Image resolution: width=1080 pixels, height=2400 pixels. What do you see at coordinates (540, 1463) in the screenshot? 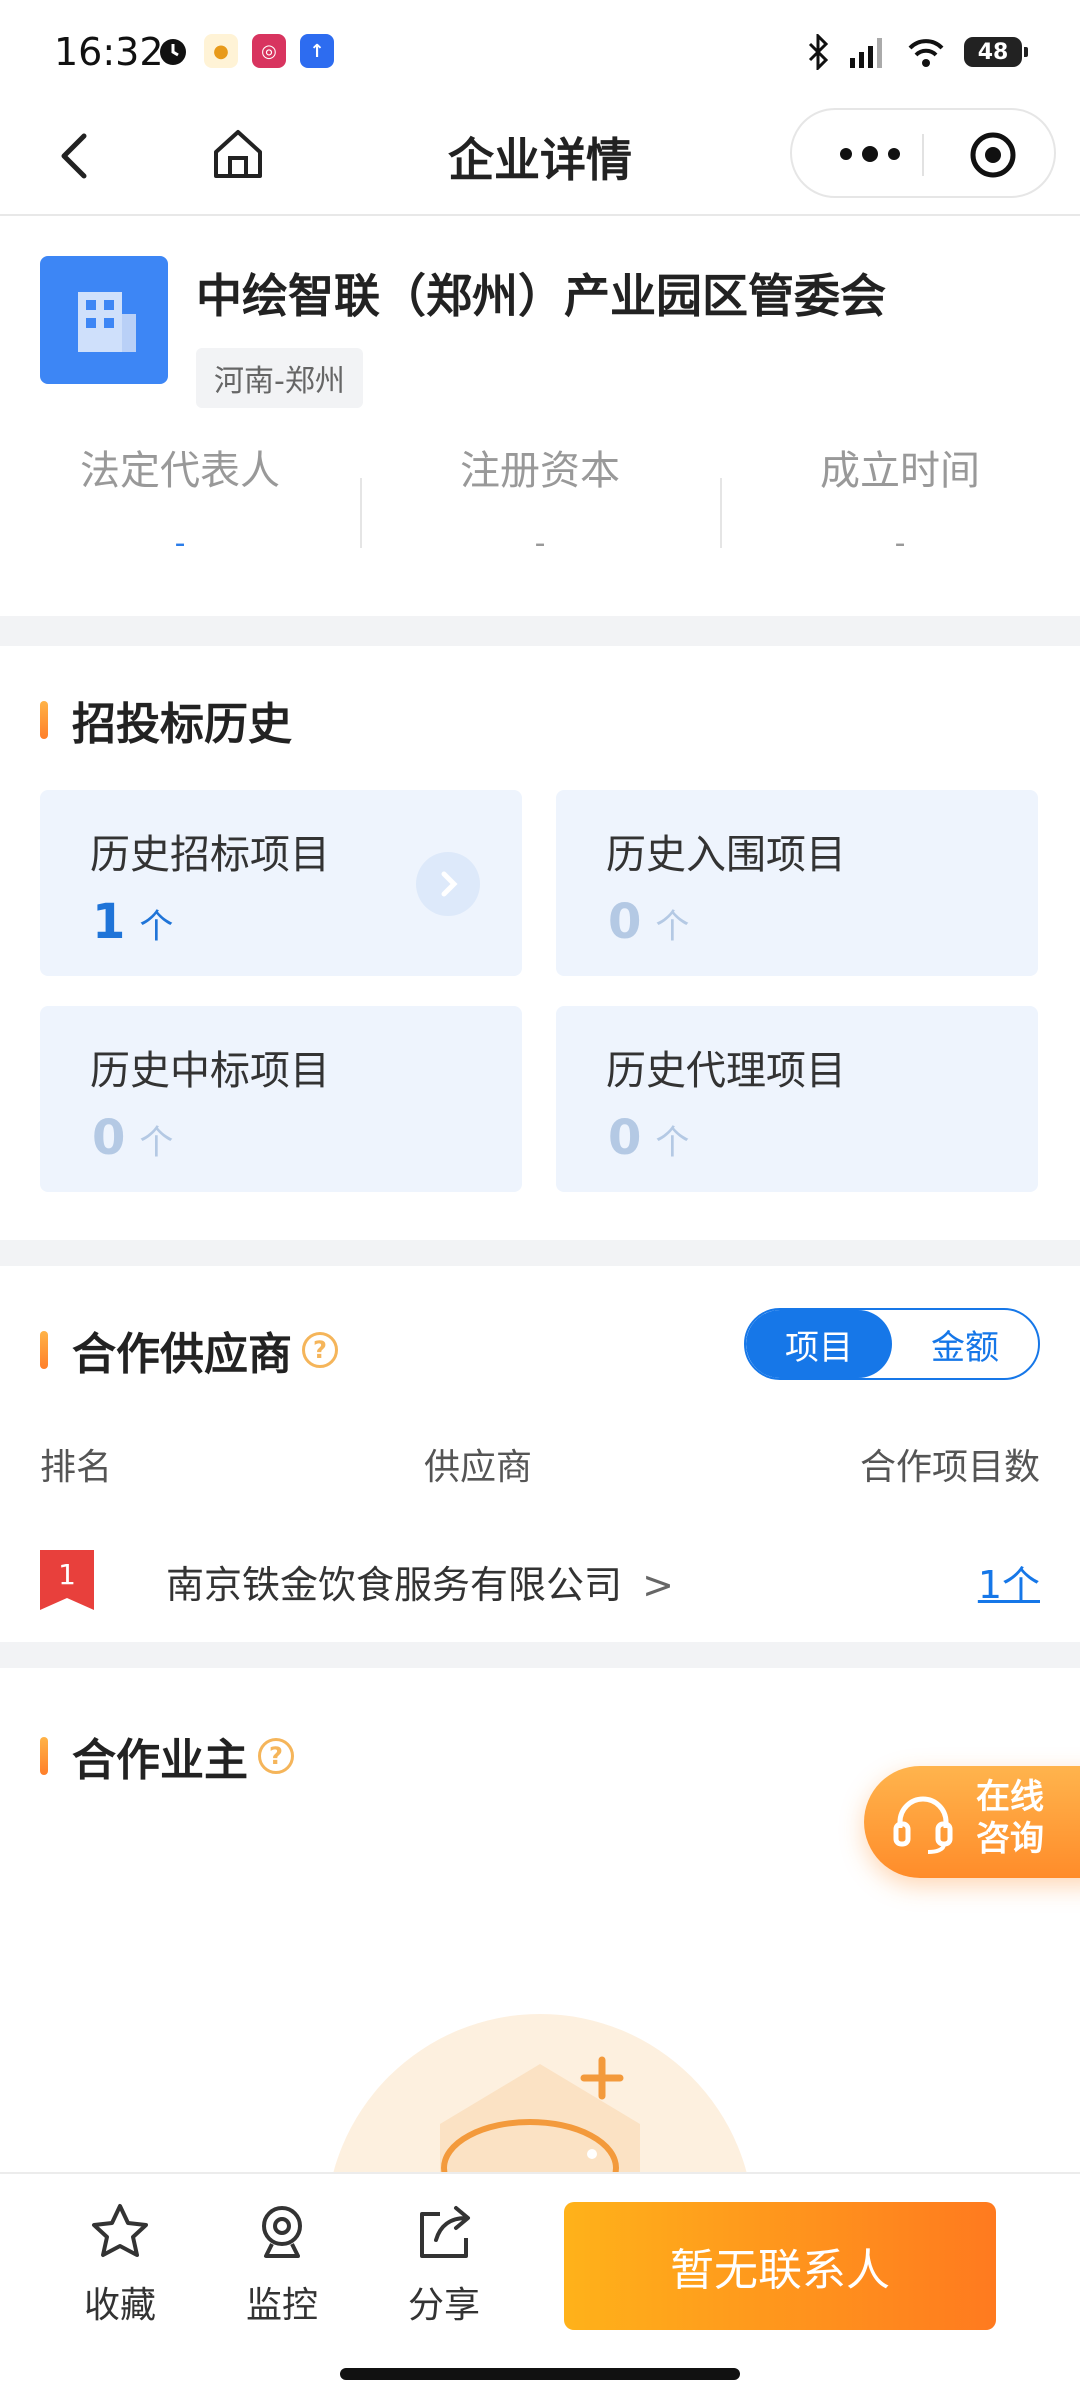
I see `supplier-table-header: 排名 供应商 合作项目数` at bounding box center [540, 1463].